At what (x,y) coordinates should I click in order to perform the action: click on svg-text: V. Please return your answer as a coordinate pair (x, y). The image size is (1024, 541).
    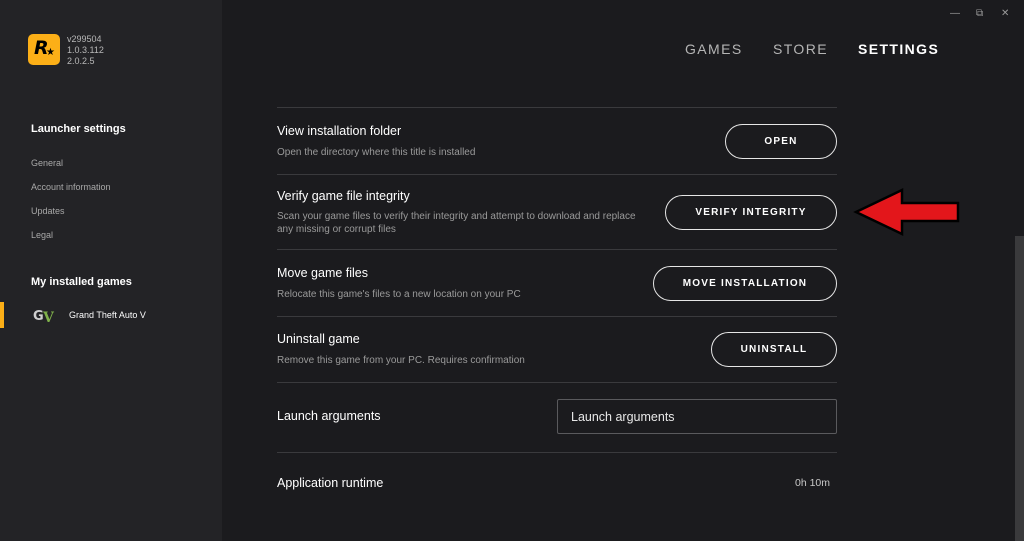
    Looking at the image, I should click on (48, 317).